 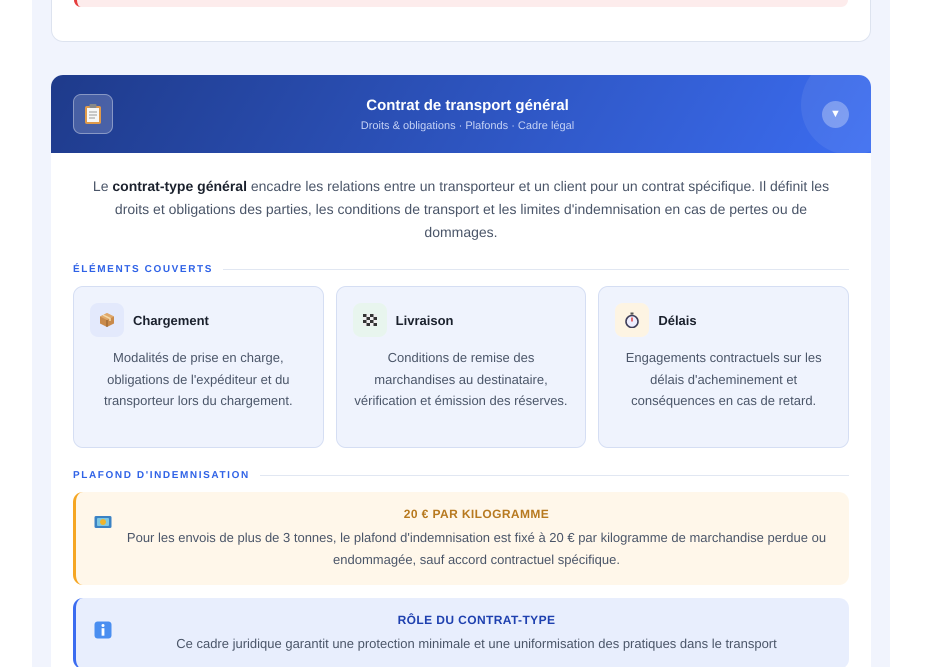 What do you see at coordinates (476, 620) in the screenshot?
I see `callout-title: RÔLE DU CONTRAT-TYPE` at bounding box center [476, 620].